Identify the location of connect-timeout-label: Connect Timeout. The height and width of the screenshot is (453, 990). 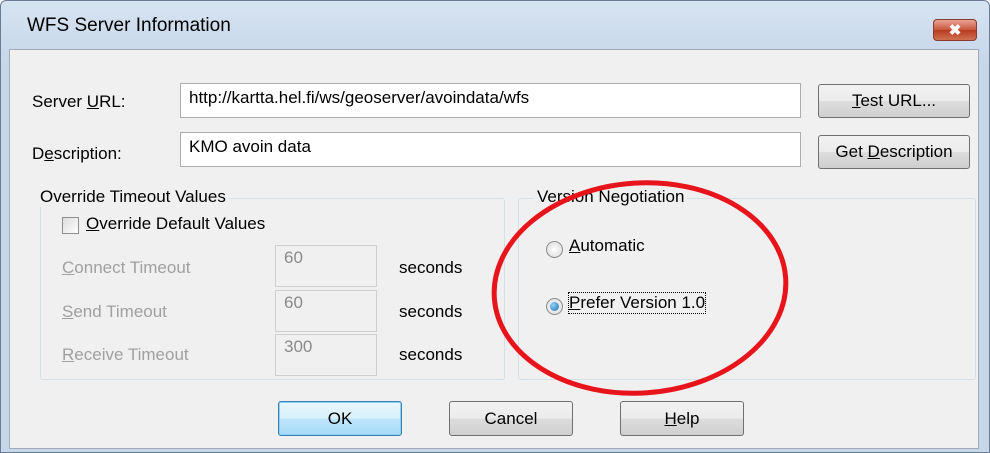
(126, 267).